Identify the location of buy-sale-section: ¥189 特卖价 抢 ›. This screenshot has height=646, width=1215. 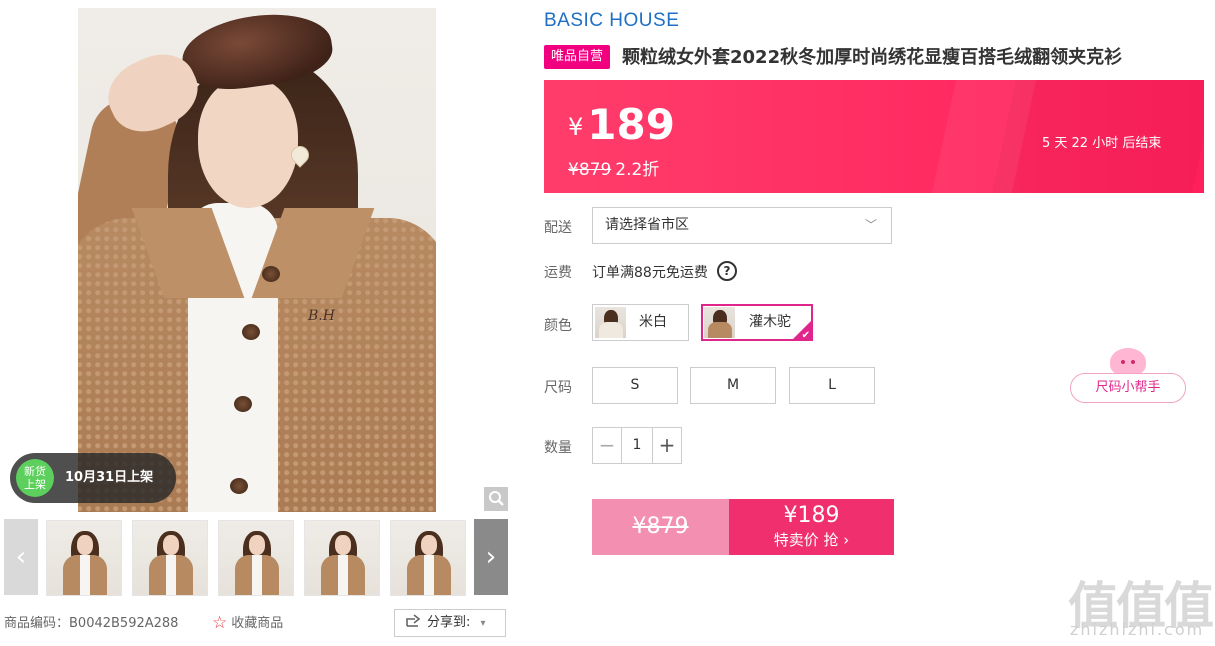
(811, 527).